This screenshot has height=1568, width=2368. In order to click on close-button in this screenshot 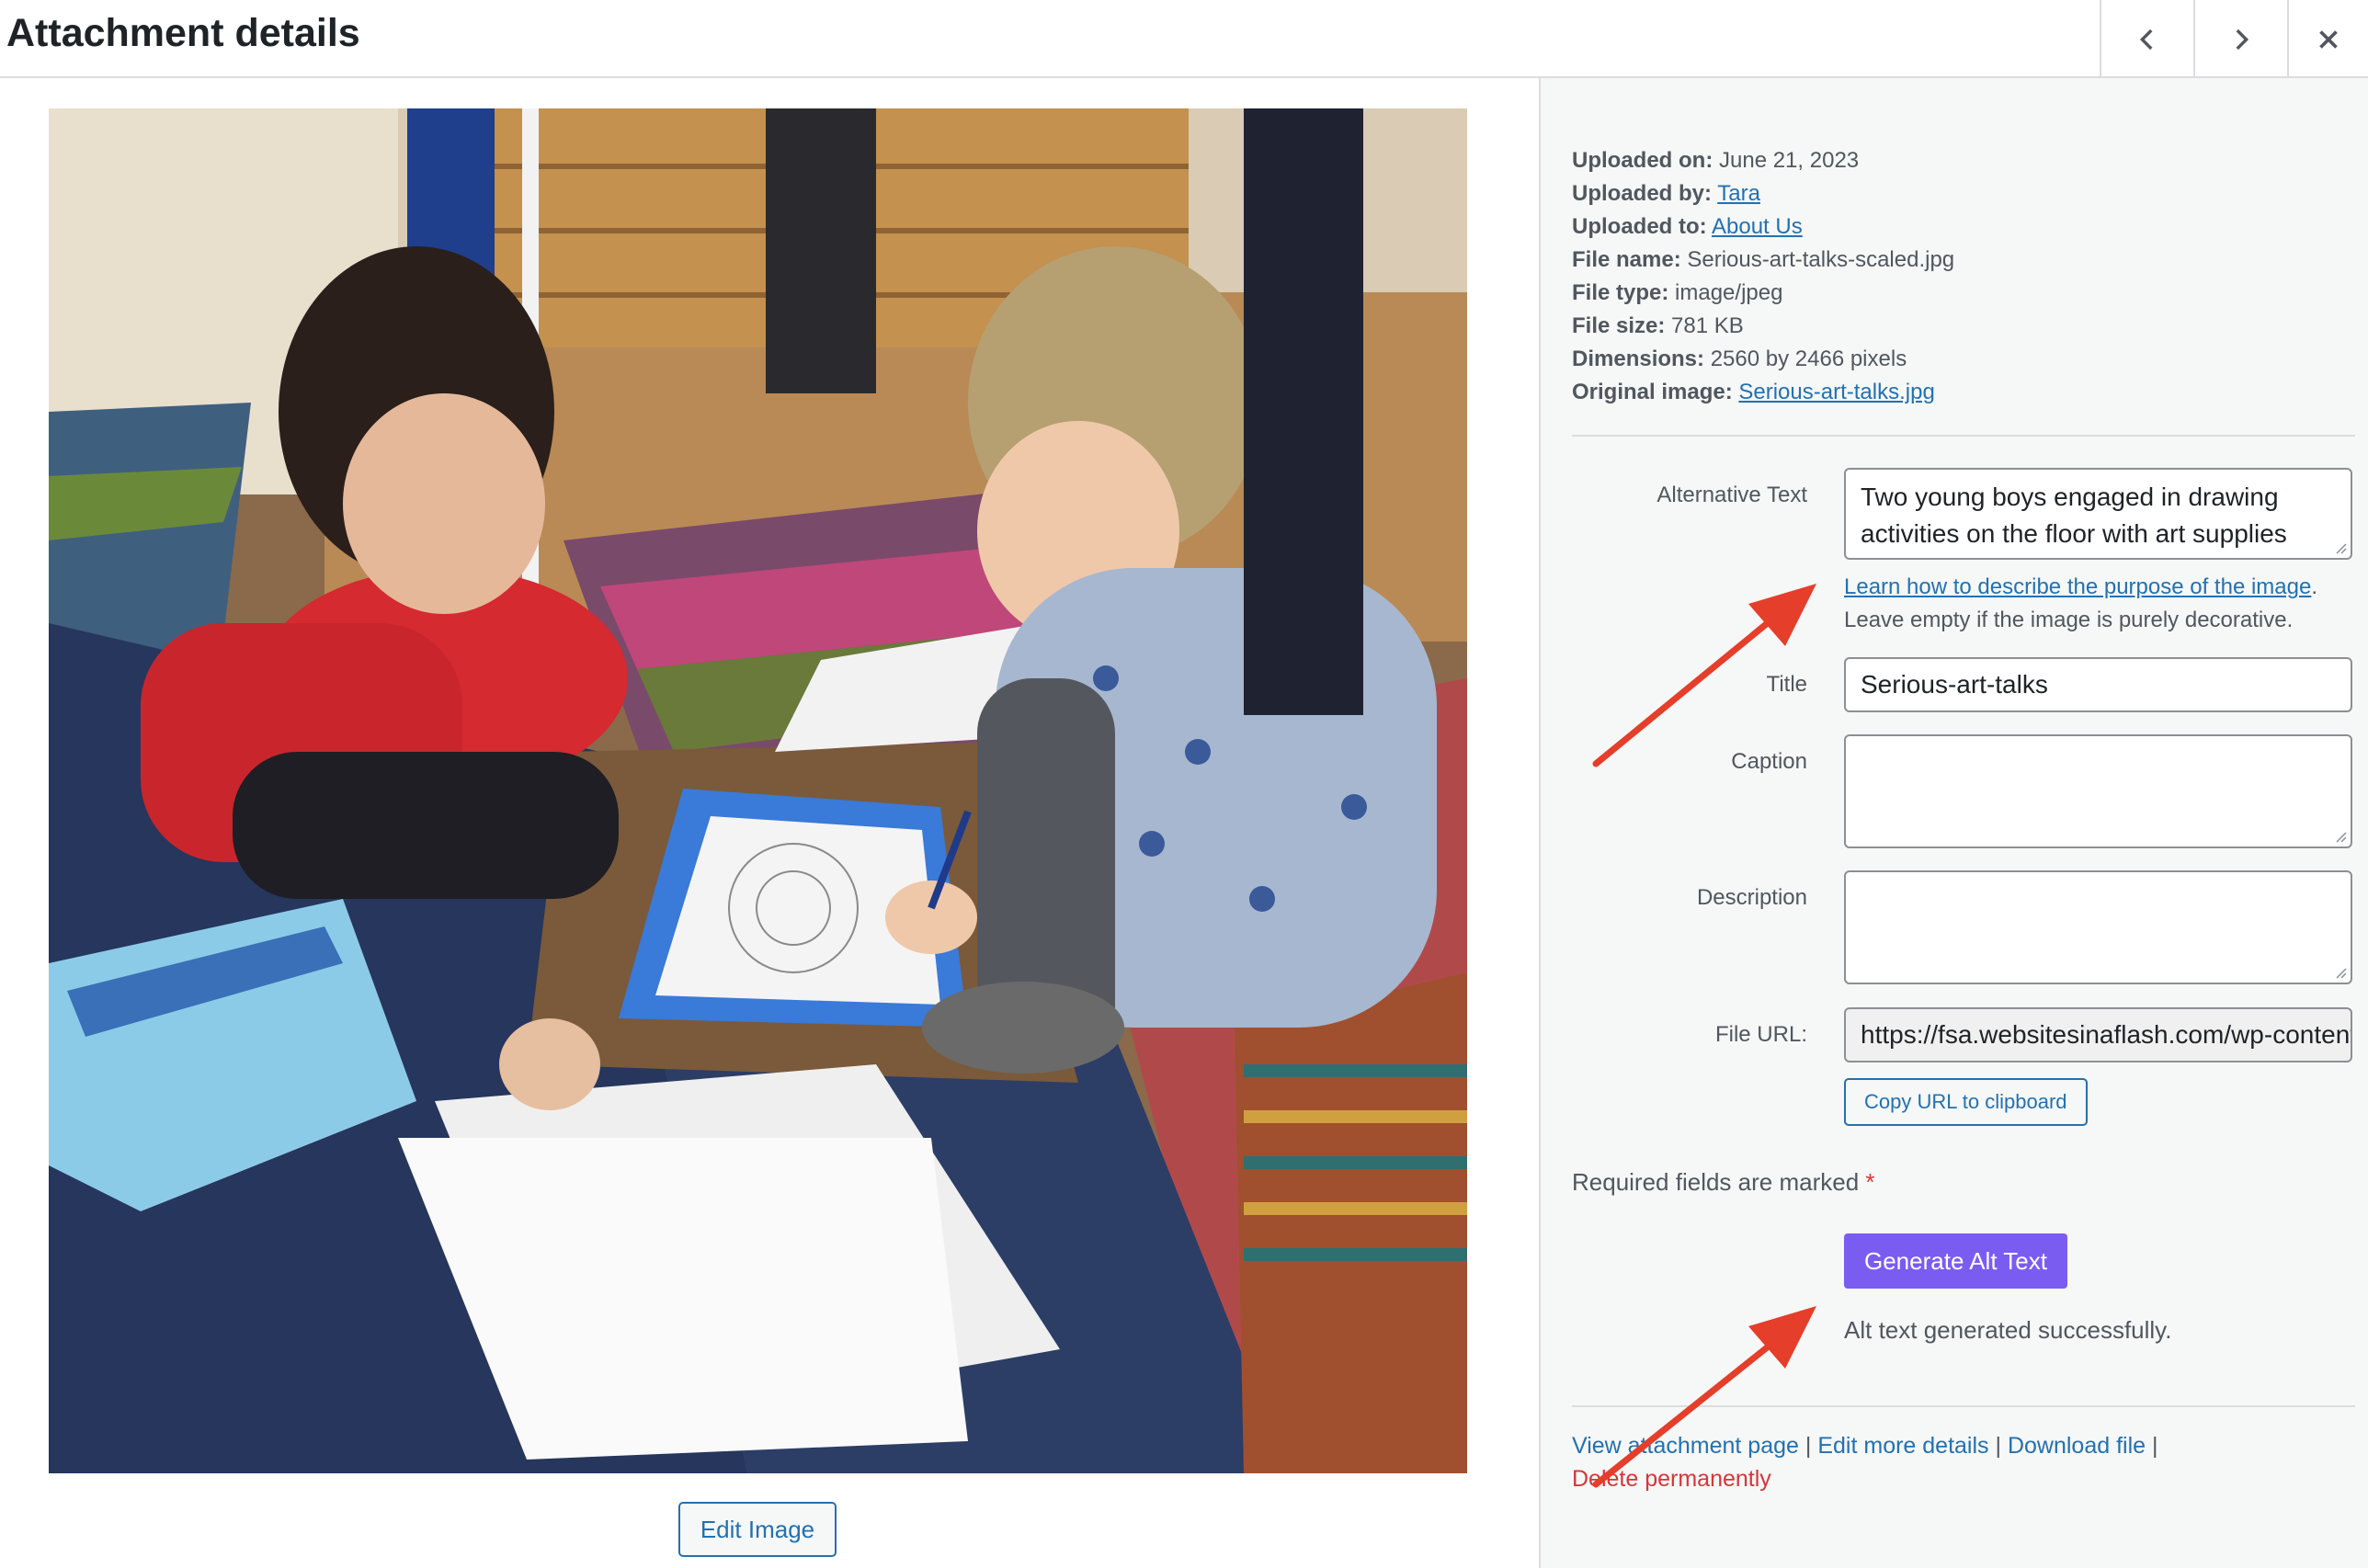, I will do `click(2328, 39)`.